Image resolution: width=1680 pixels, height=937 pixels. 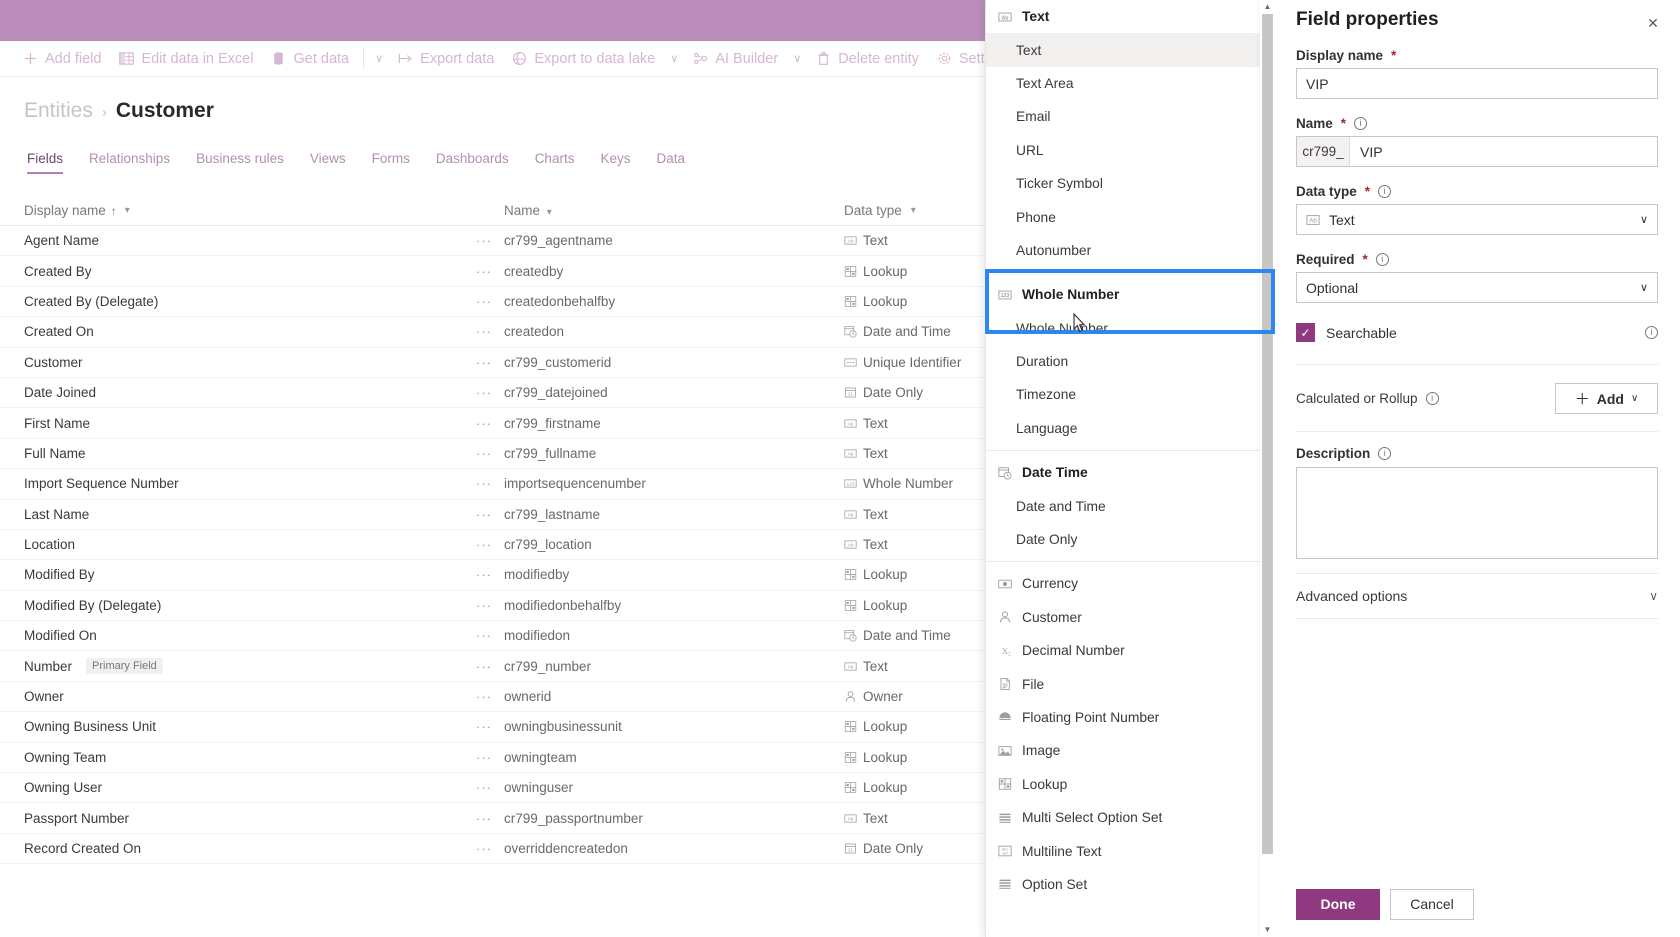 I want to click on name-input: VIP, so click(x=1503, y=151).